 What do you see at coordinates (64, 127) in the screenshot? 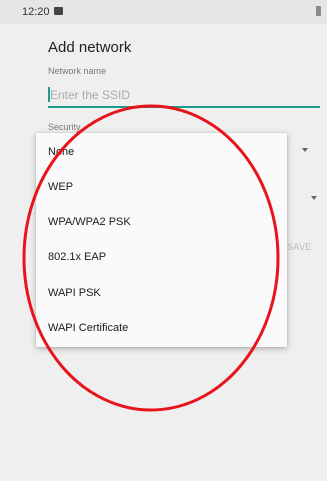
I see `security-label: Security` at bounding box center [64, 127].